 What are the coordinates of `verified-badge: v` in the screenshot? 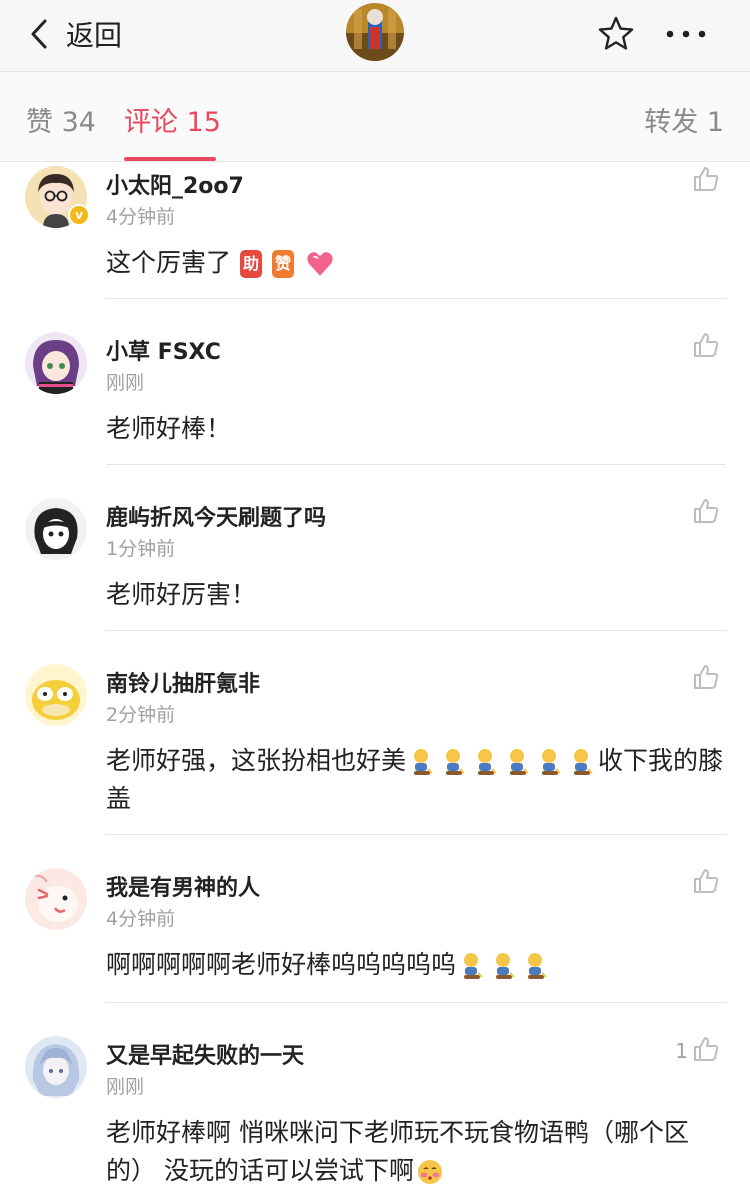 It's located at (79, 215).